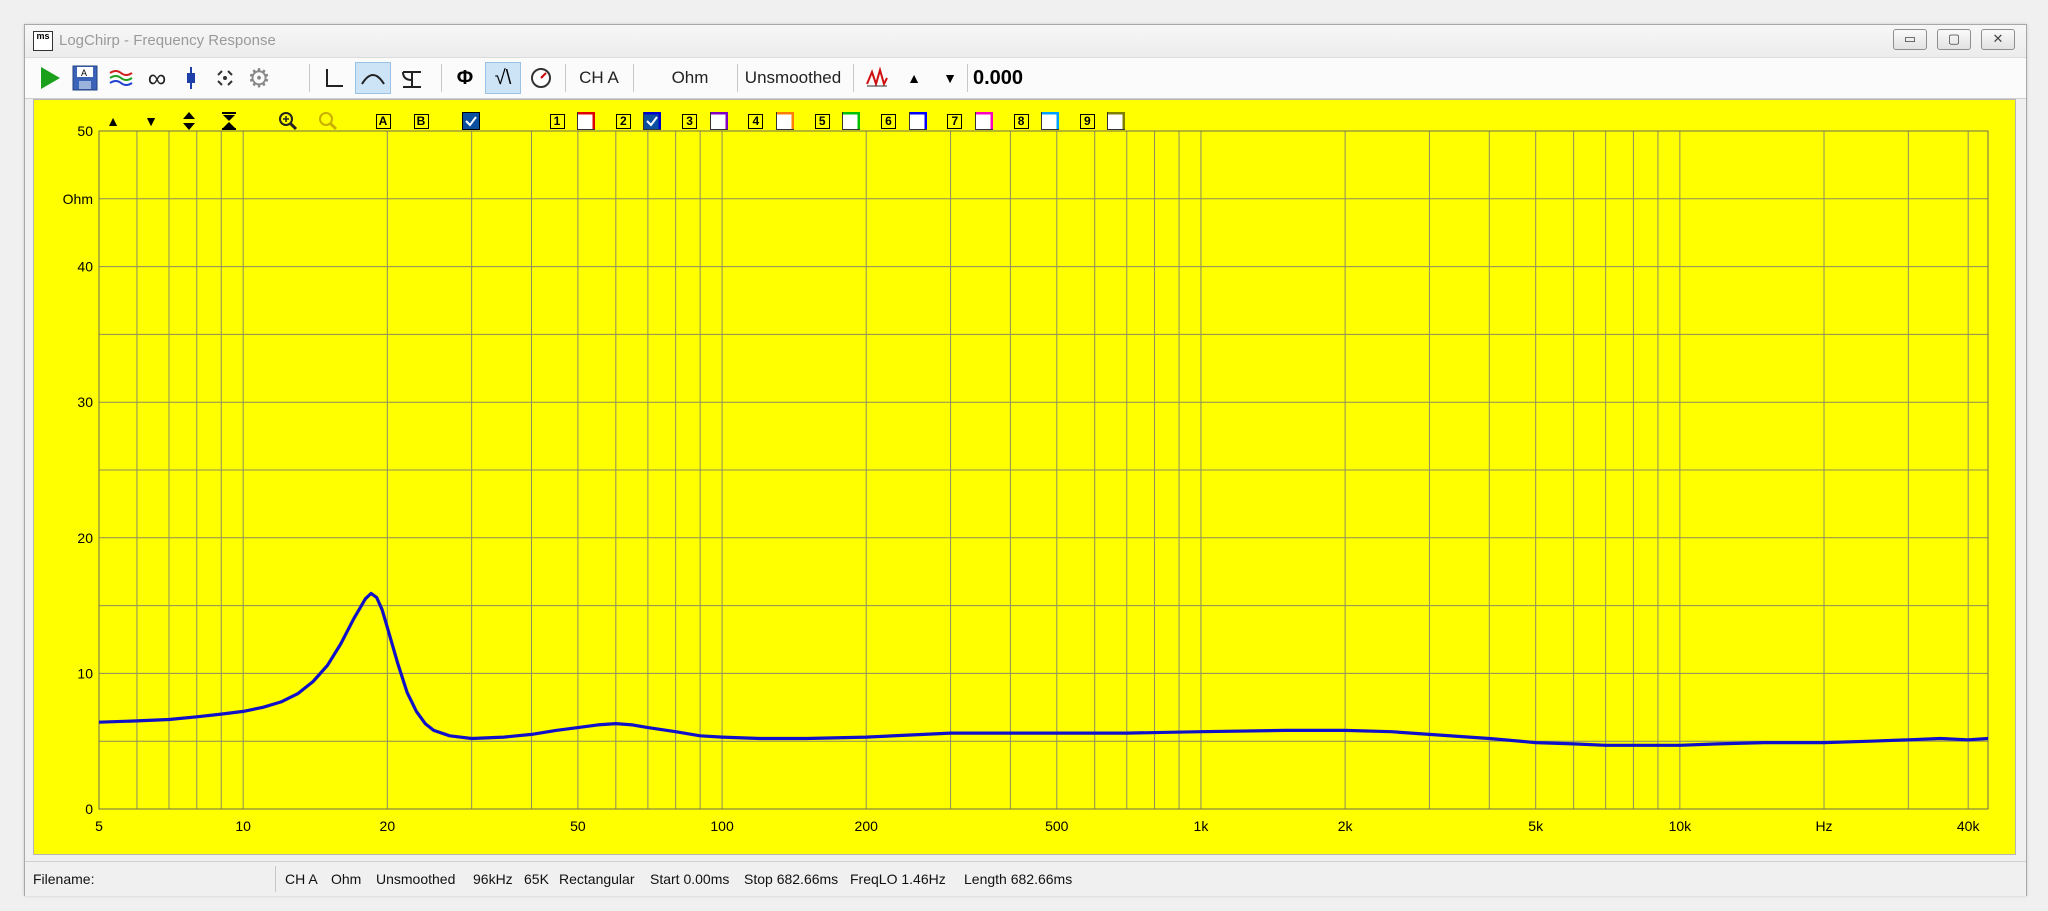  I want to click on phi-button: Φ, so click(465, 78).